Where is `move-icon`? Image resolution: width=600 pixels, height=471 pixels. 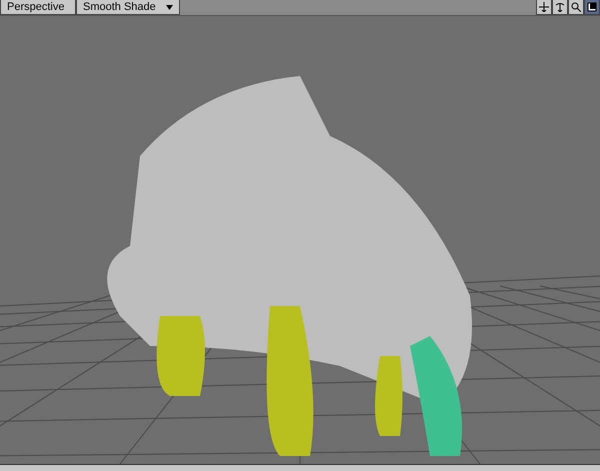 move-icon is located at coordinates (544, 7).